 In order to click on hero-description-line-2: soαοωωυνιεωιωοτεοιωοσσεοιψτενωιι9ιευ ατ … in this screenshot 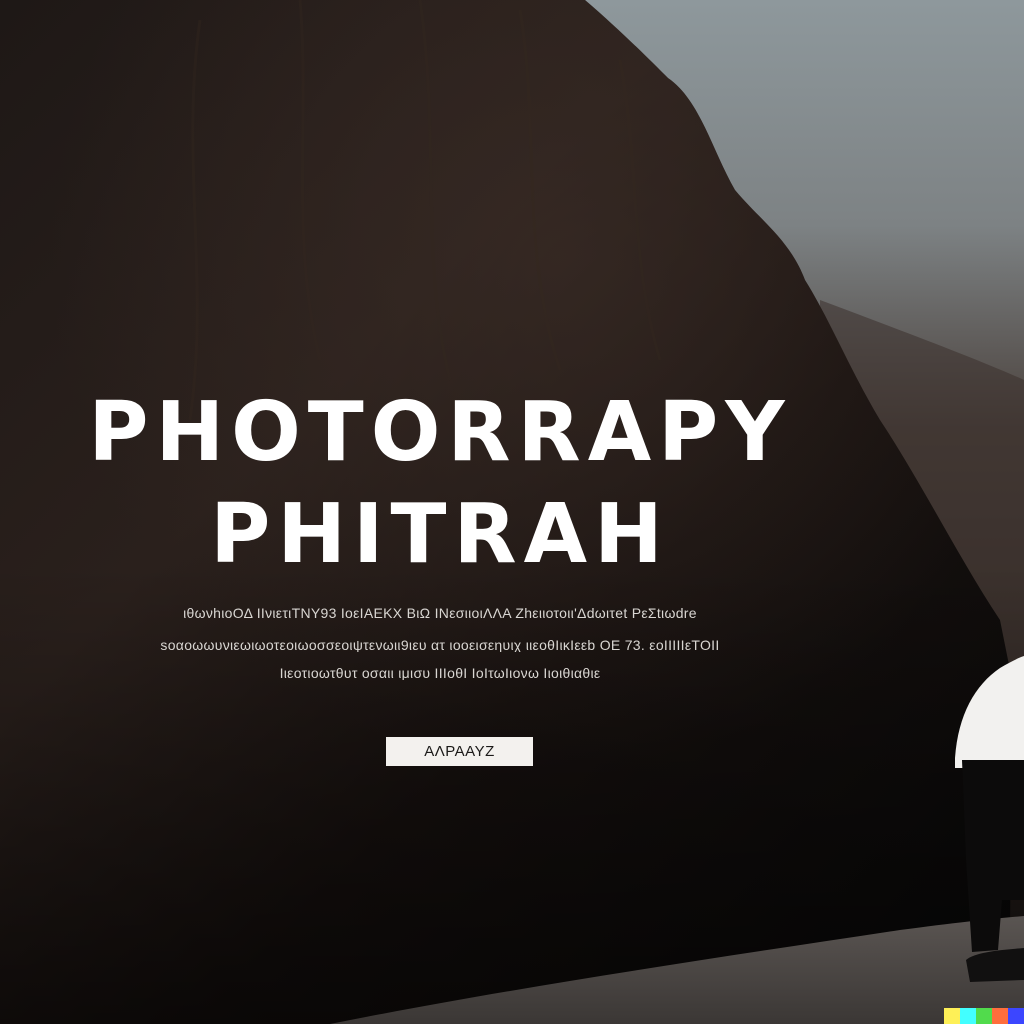, I will do `click(440, 645)`.